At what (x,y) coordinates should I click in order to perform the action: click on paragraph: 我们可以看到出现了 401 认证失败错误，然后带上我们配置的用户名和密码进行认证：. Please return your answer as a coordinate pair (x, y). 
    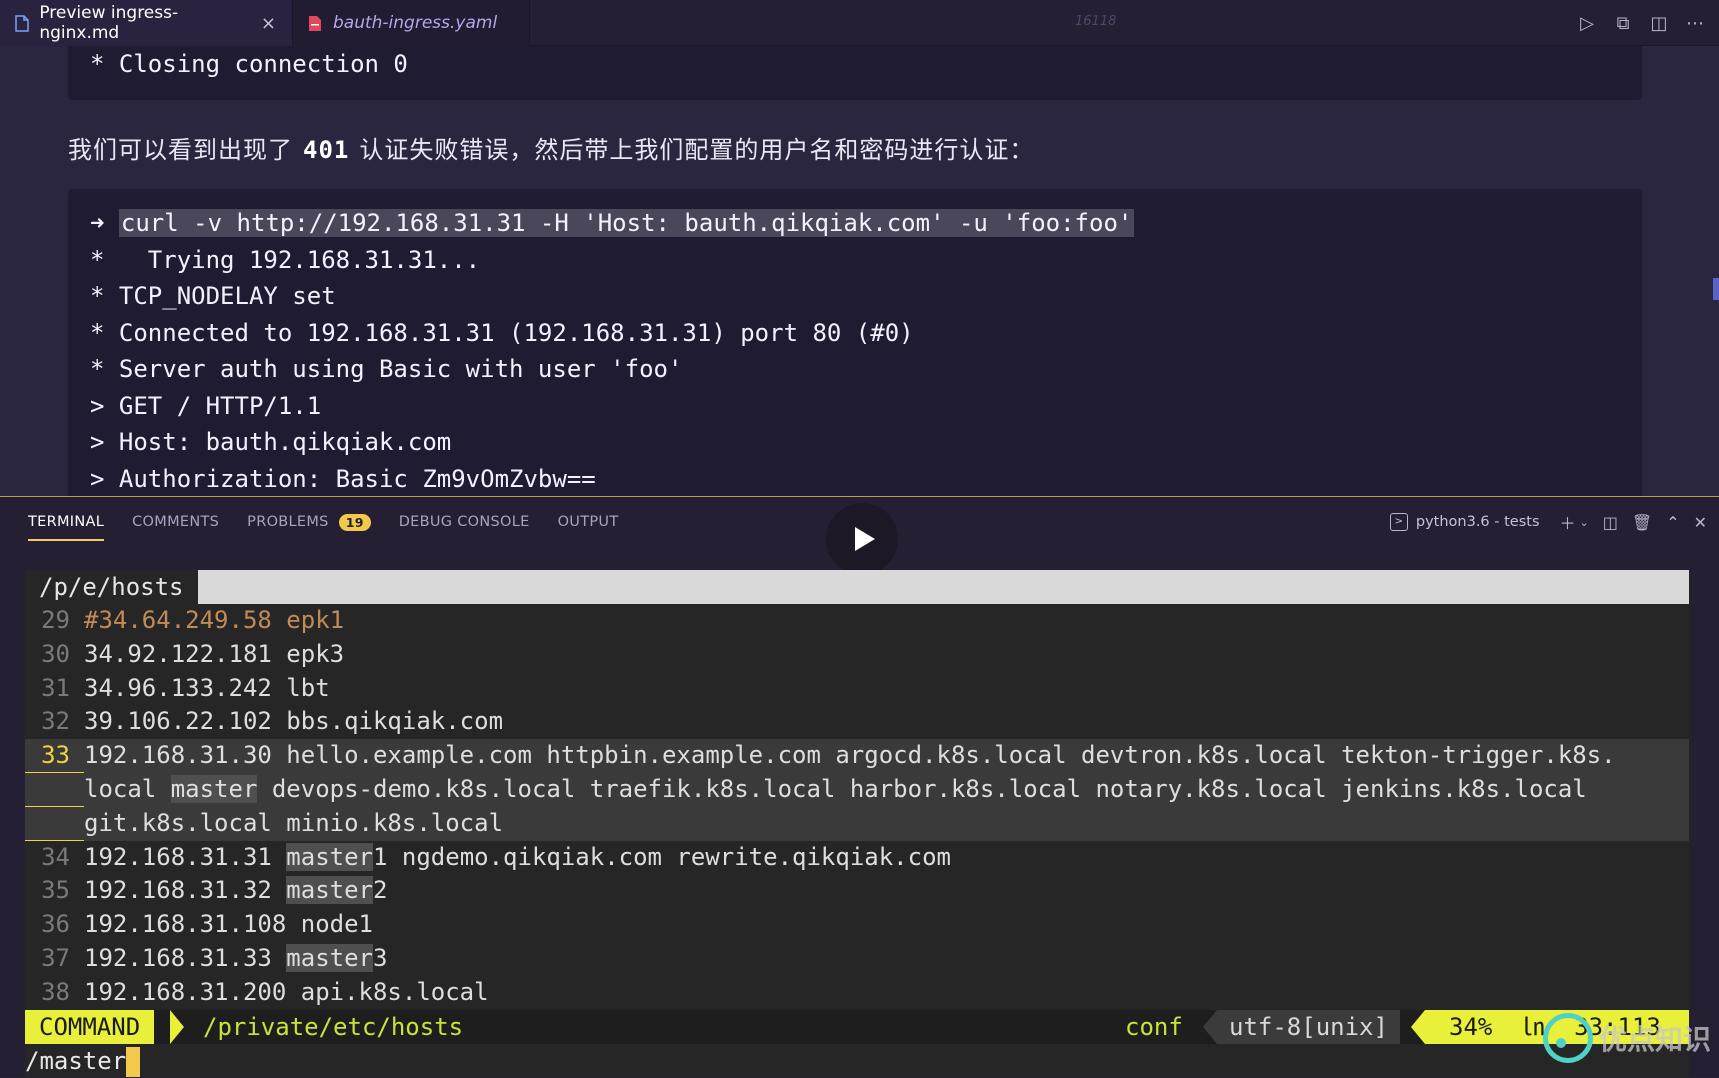
    Looking at the image, I should click on (551, 147).